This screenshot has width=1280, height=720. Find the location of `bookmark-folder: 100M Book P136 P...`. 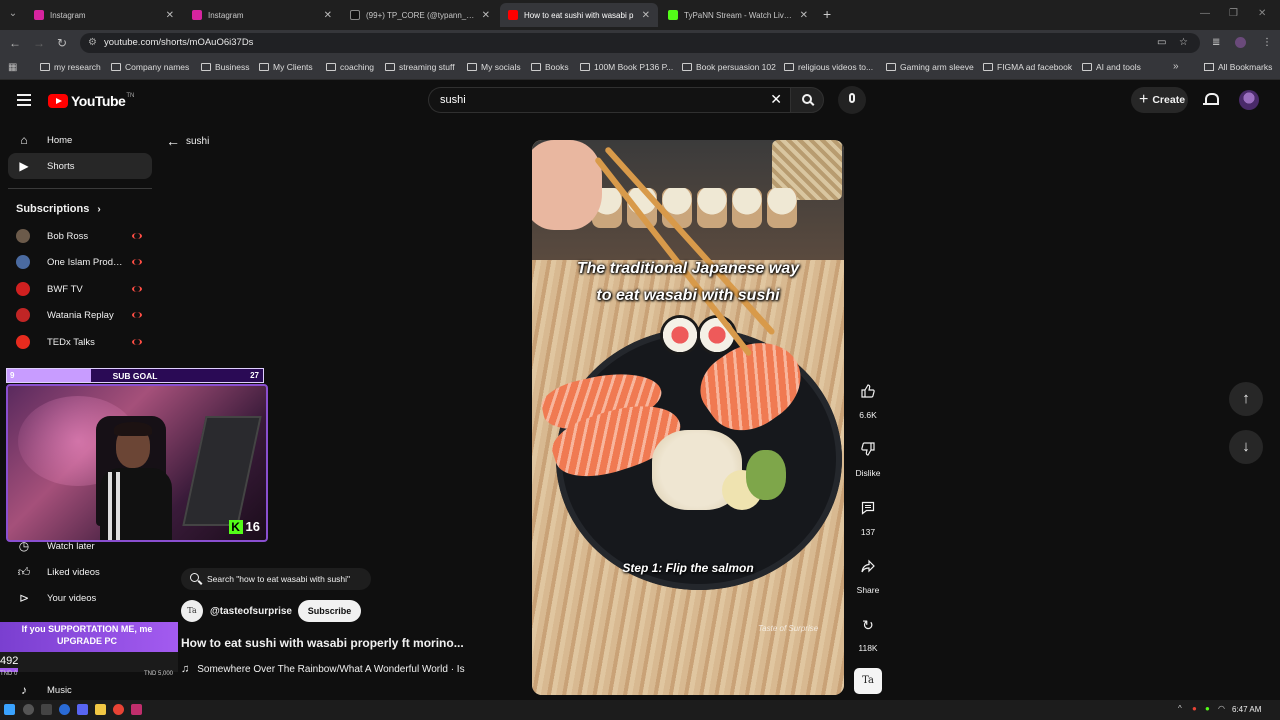

bookmark-folder: 100M Book P136 P... is located at coordinates (626, 67).